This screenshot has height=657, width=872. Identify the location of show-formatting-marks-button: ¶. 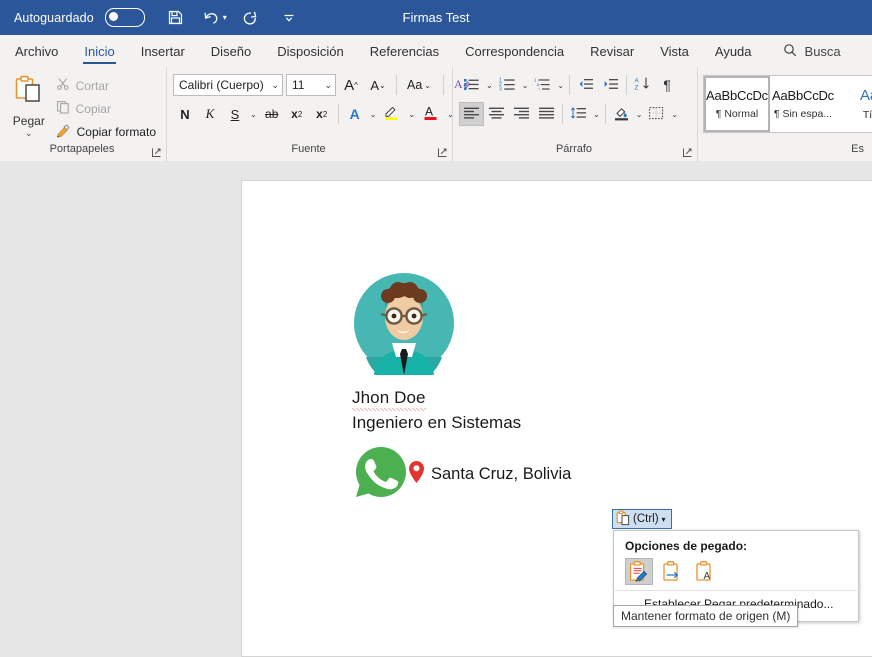
(667, 85).